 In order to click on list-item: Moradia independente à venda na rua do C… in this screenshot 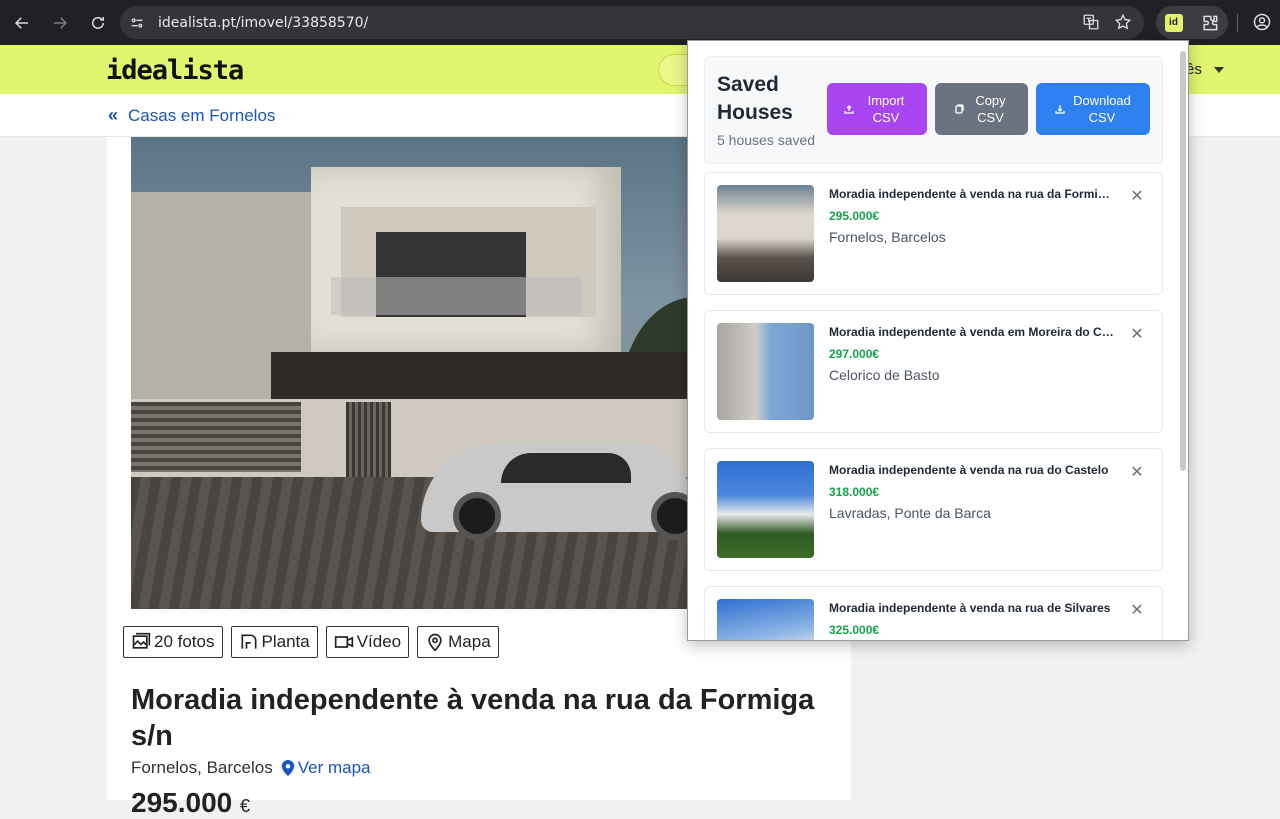, I will do `click(933, 509)`.